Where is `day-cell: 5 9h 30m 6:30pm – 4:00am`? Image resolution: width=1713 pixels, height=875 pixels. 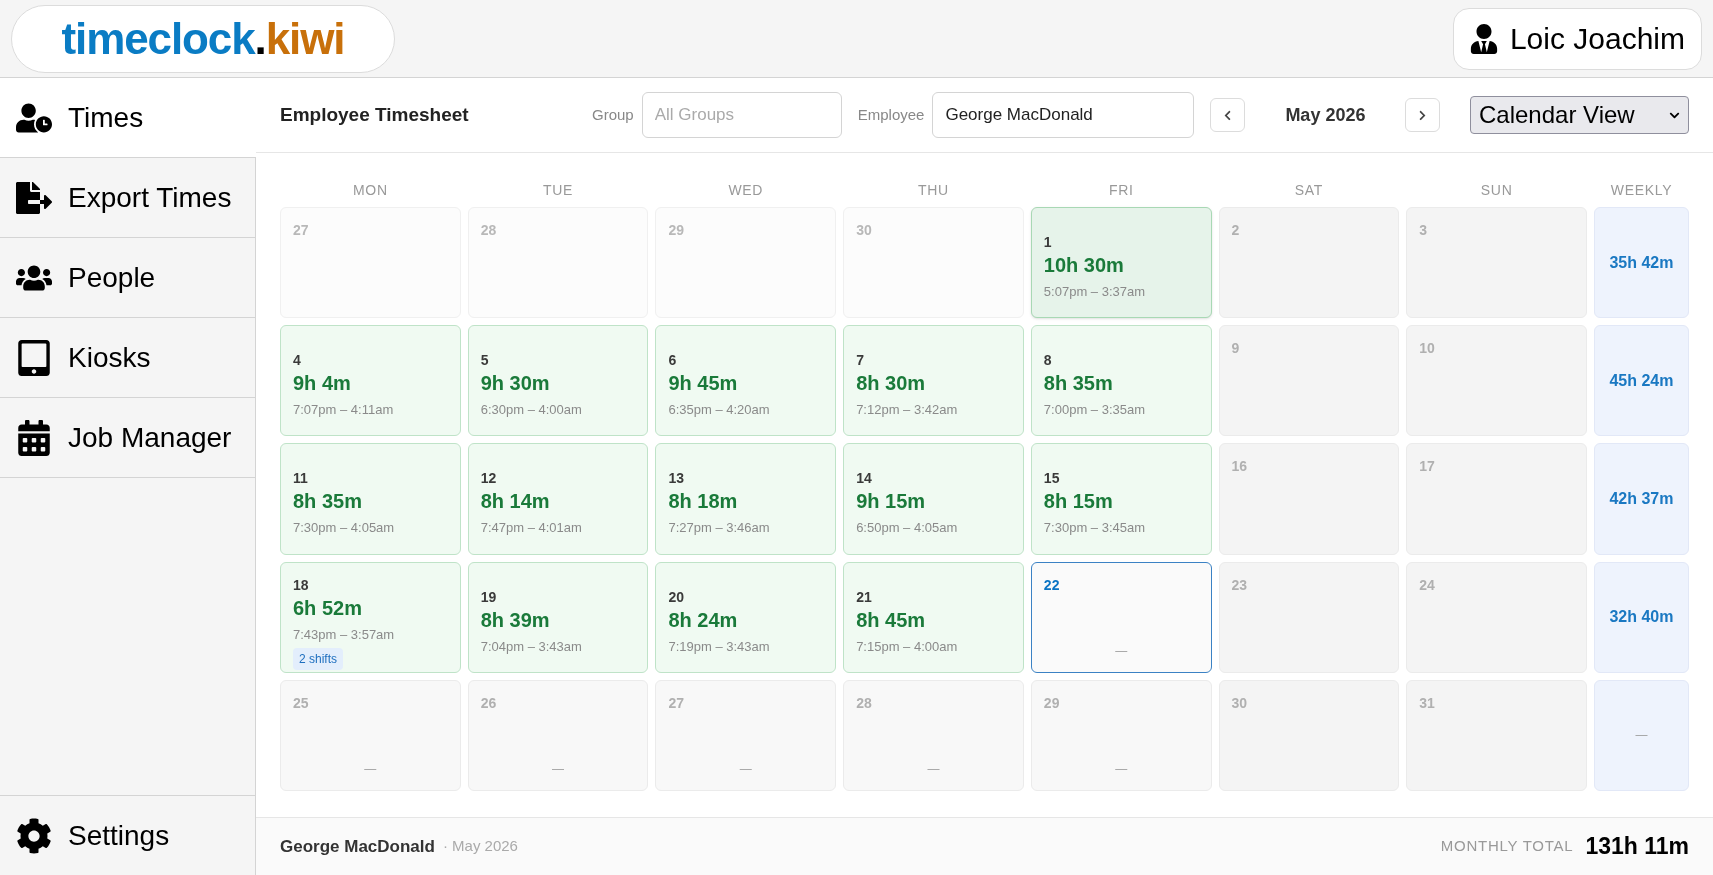
day-cell: 5 9h 30m 6:30pm – 4:00am is located at coordinates (558, 381).